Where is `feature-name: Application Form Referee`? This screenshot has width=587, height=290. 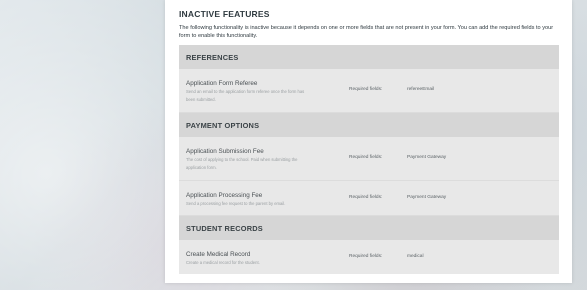
feature-name: Application Form Referee is located at coordinates (222, 83).